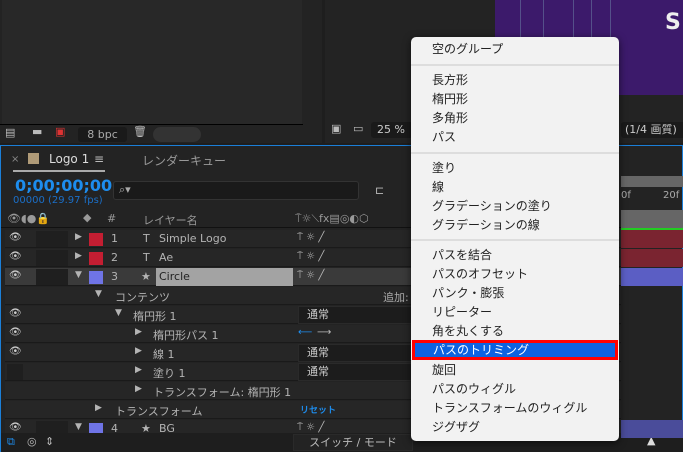 The width and height of the screenshot is (683, 452). What do you see at coordinates (438, 187) in the screenshot?
I see `menu-item: 線` at bounding box center [438, 187].